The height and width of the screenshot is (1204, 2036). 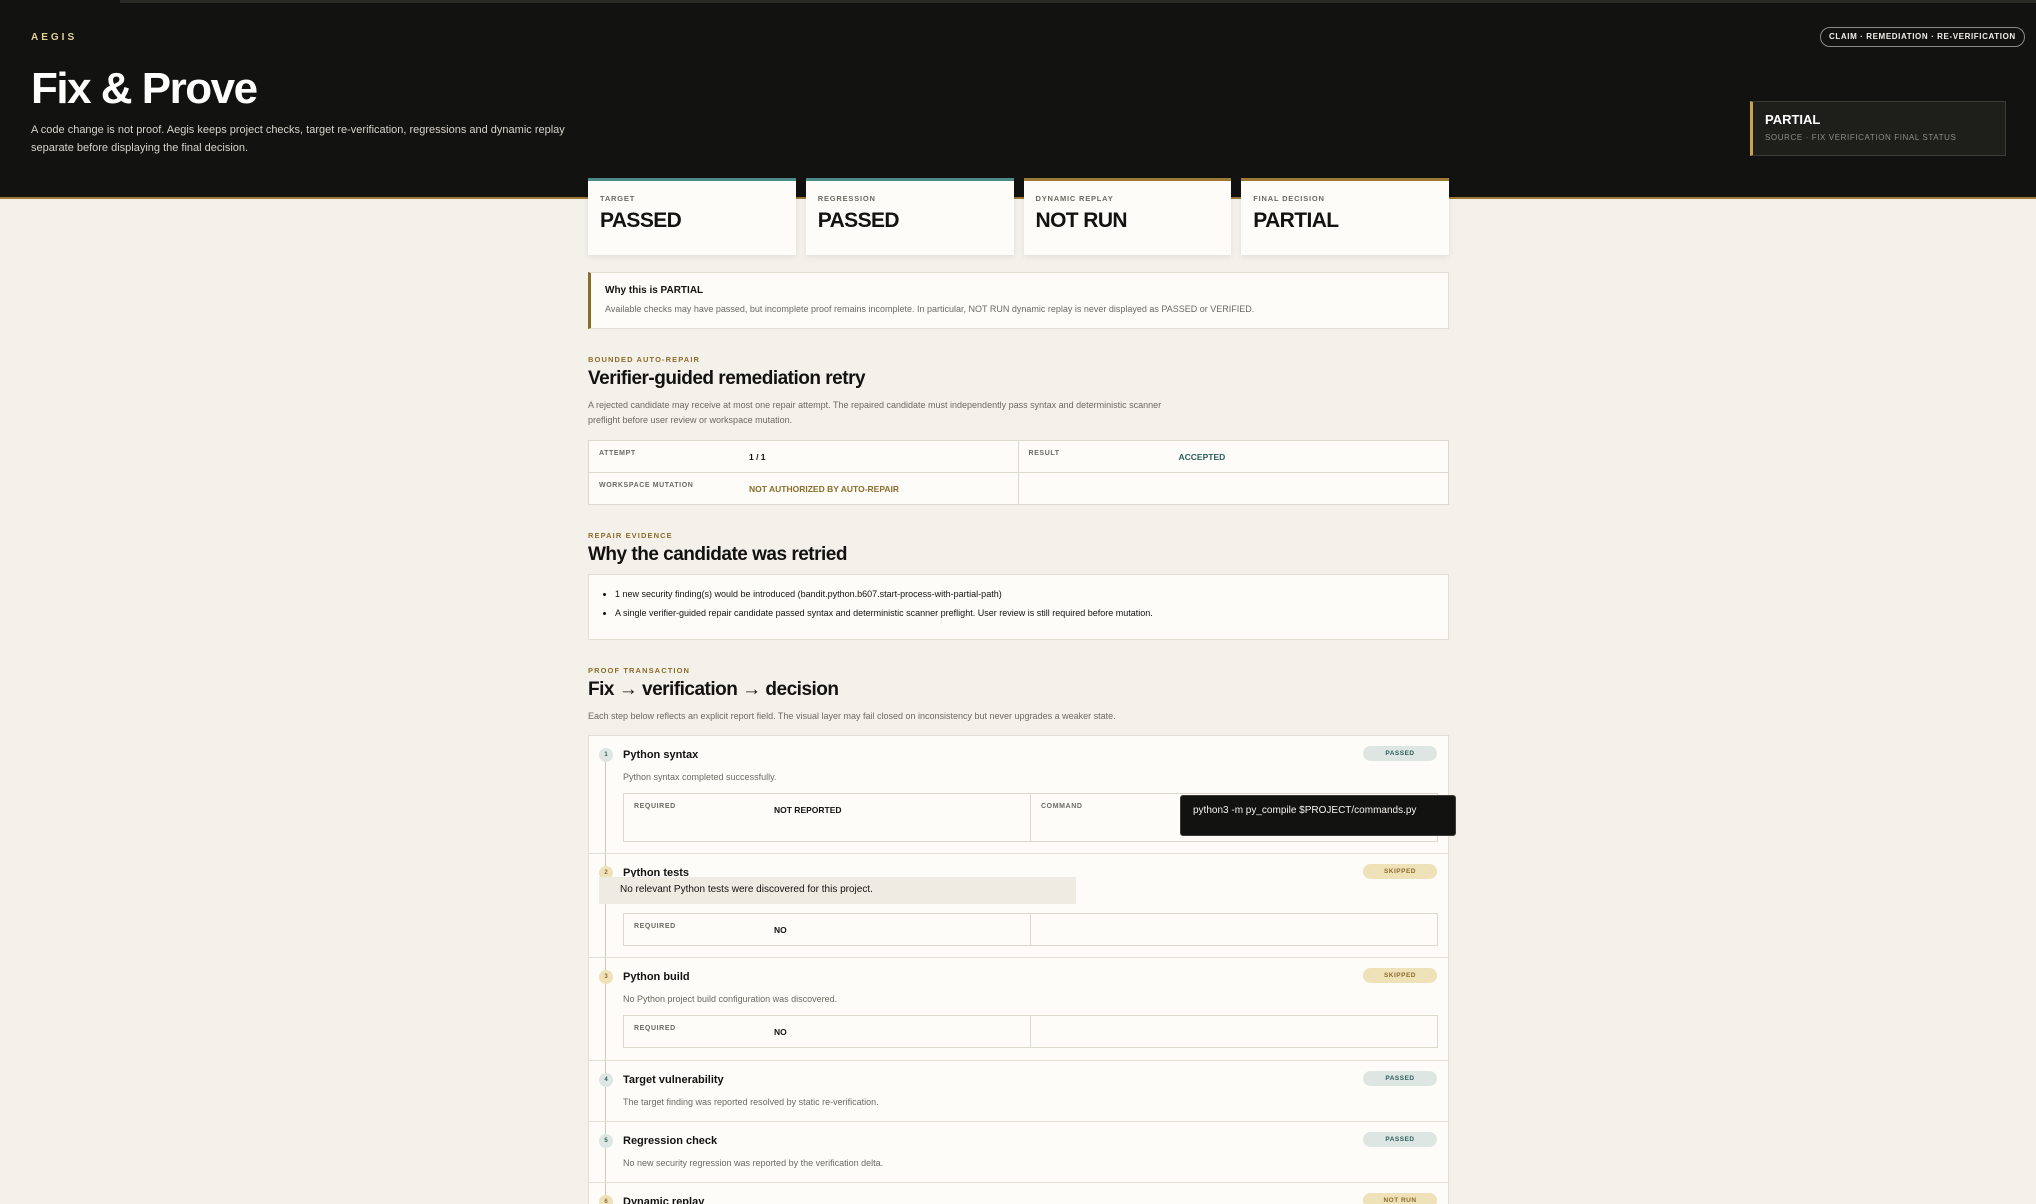 What do you see at coordinates (804, 457) in the screenshot?
I see `attempt-cell: ATTEMPT 1 / 1` at bounding box center [804, 457].